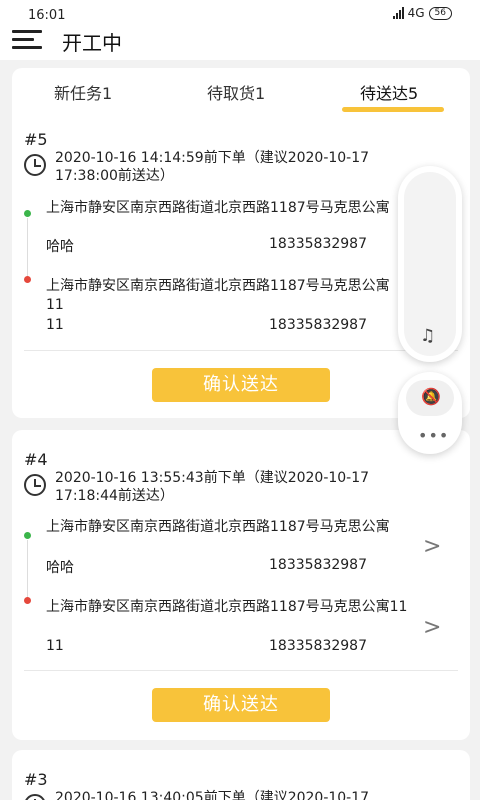  I want to click on tab-bar: 新任务1 待取货1 待送达5, so click(241, 93).